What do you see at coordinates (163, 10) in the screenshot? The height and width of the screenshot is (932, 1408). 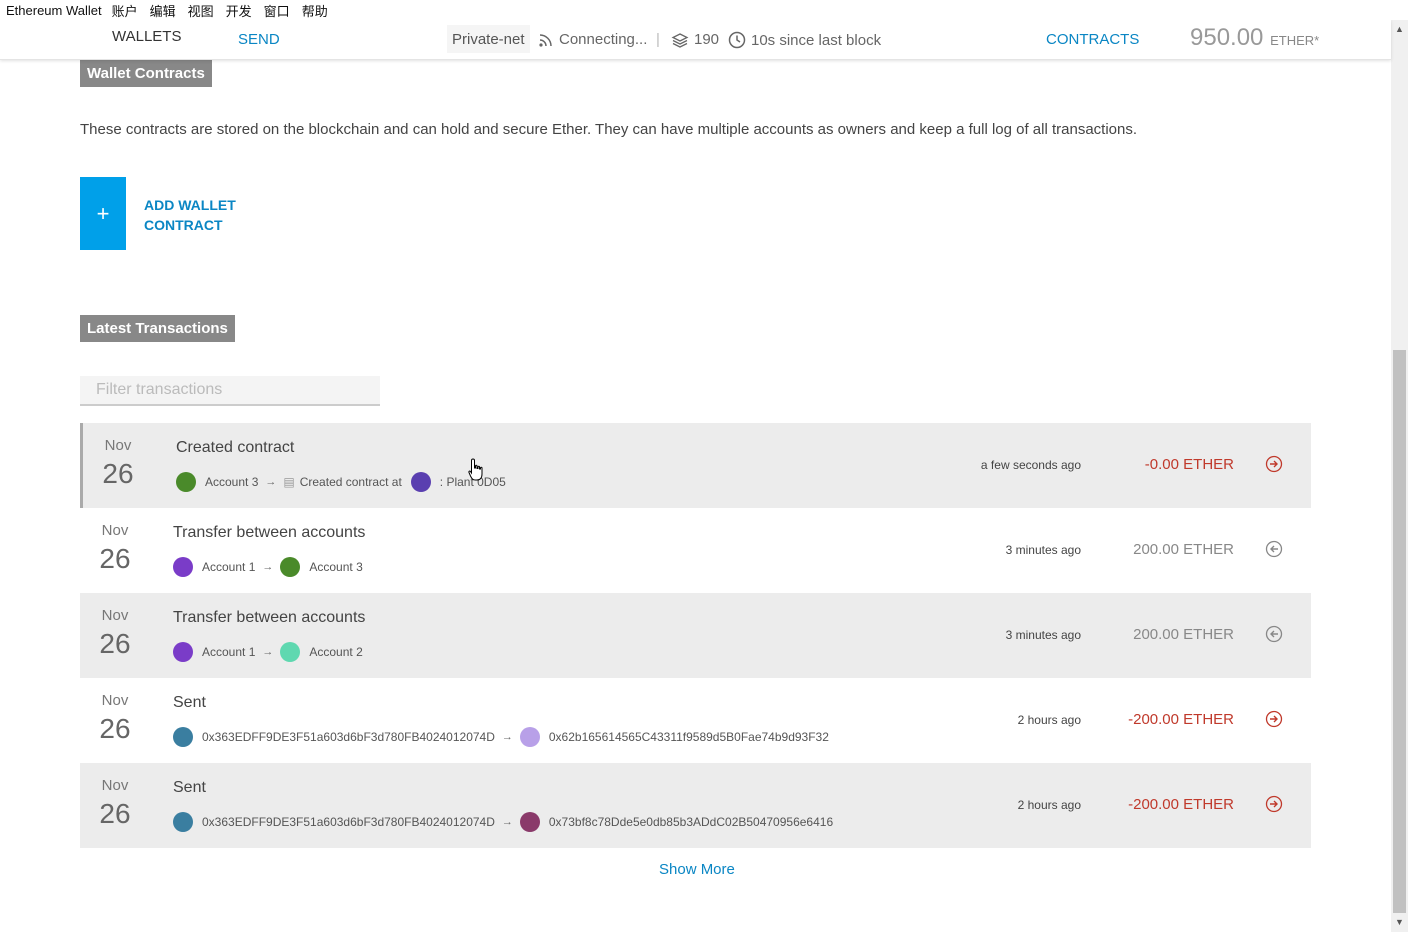 I see `menu-edit: 编辑` at bounding box center [163, 10].